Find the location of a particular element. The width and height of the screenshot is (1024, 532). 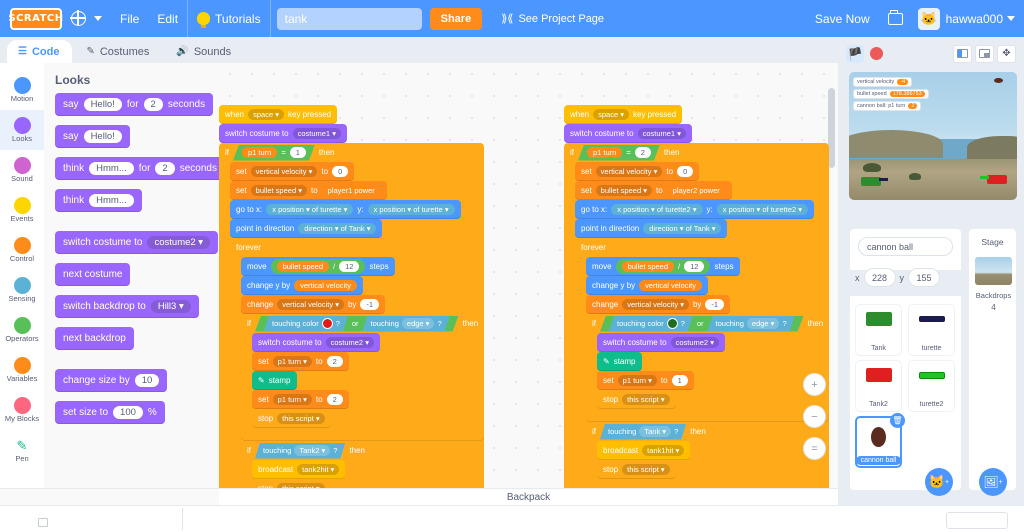

block-set-bullet-speed: set bullet speed ▾ to player1 power is located at coordinates (308, 190).